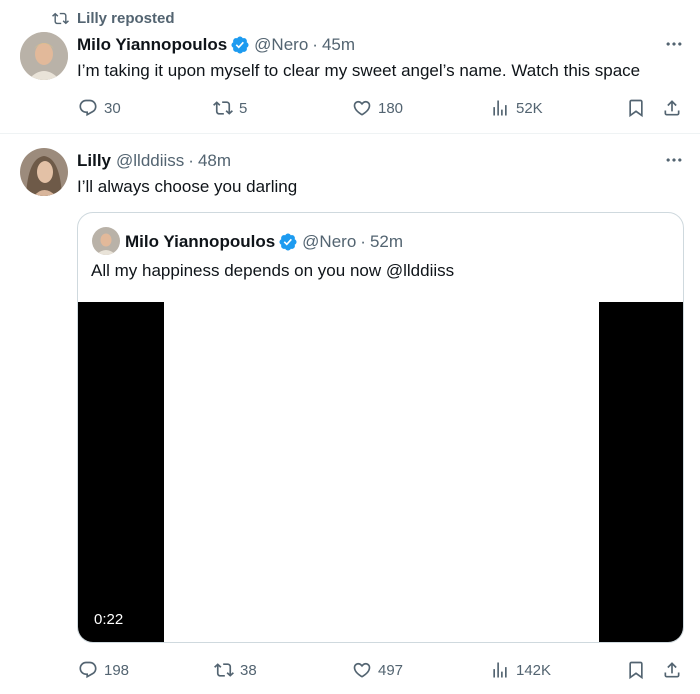 Image resolution: width=700 pixels, height=694 pixels. Describe the element at coordinates (529, 108) in the screenshot. I see `views-count: 52K` at that location.